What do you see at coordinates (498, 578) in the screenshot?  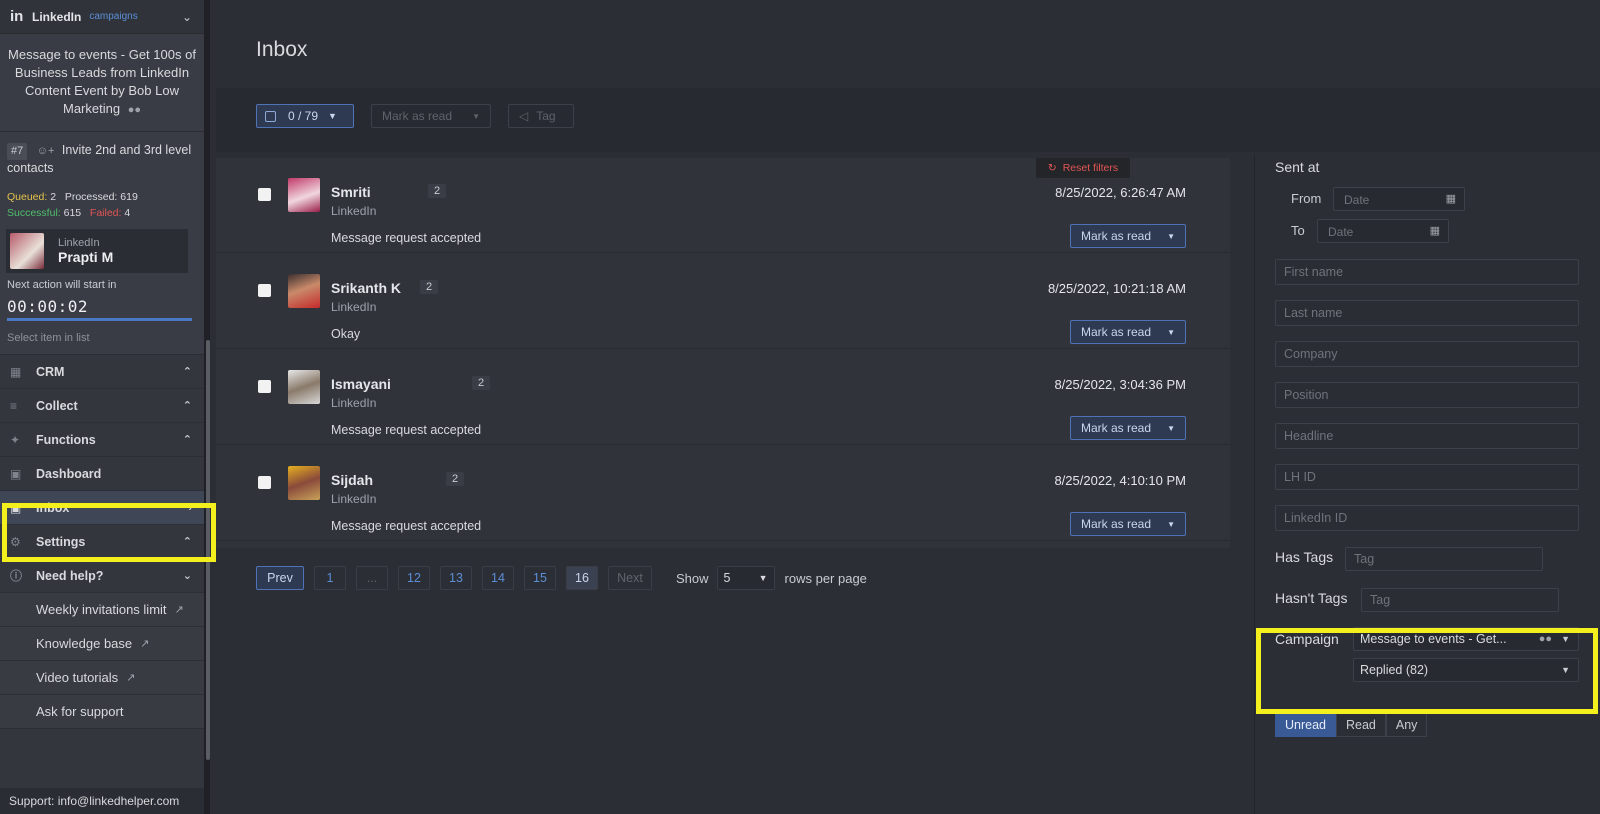 I see `page-button: 14` at bounding box center [498, 578].